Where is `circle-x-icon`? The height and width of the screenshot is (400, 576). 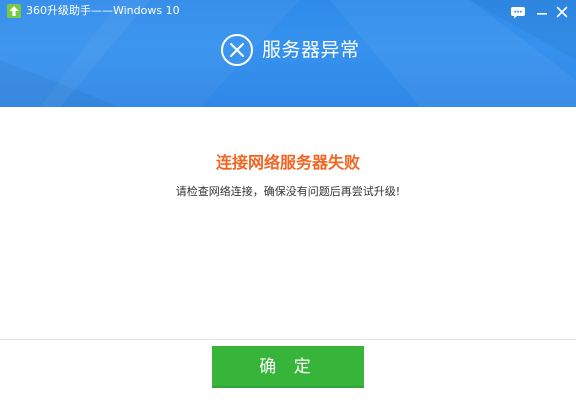
circle-x-icon is located at coordinates (237, 50).